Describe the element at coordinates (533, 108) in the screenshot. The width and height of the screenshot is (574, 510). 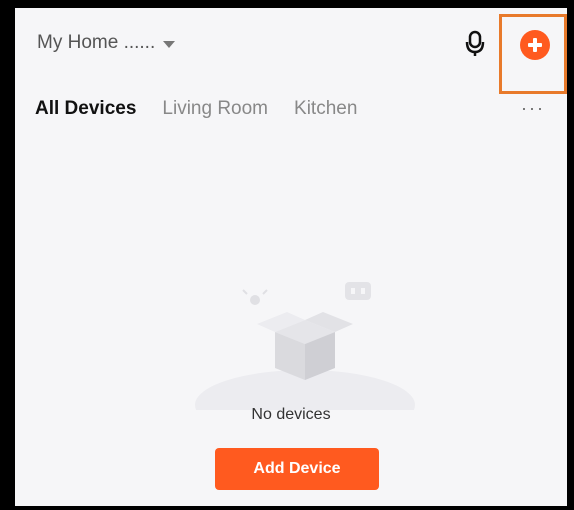
I see `more-icon: ···` at that location.